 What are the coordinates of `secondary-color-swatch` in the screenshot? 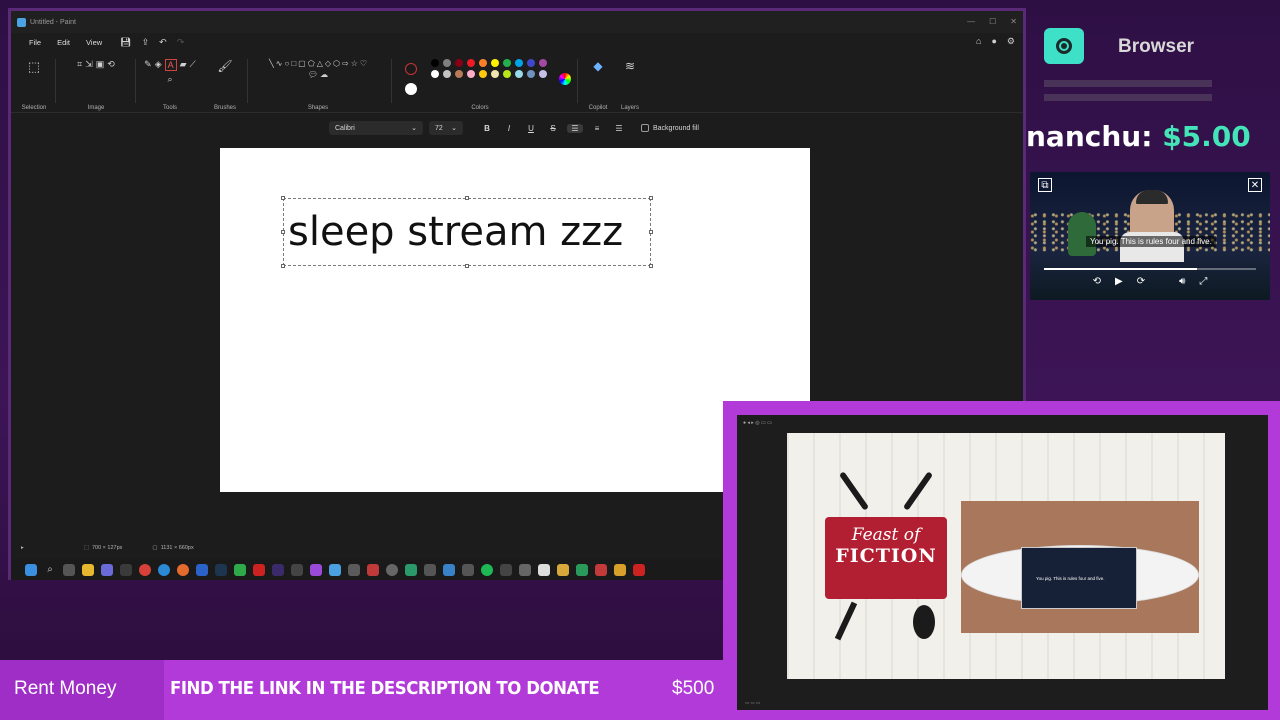 It's located at (411, 89).